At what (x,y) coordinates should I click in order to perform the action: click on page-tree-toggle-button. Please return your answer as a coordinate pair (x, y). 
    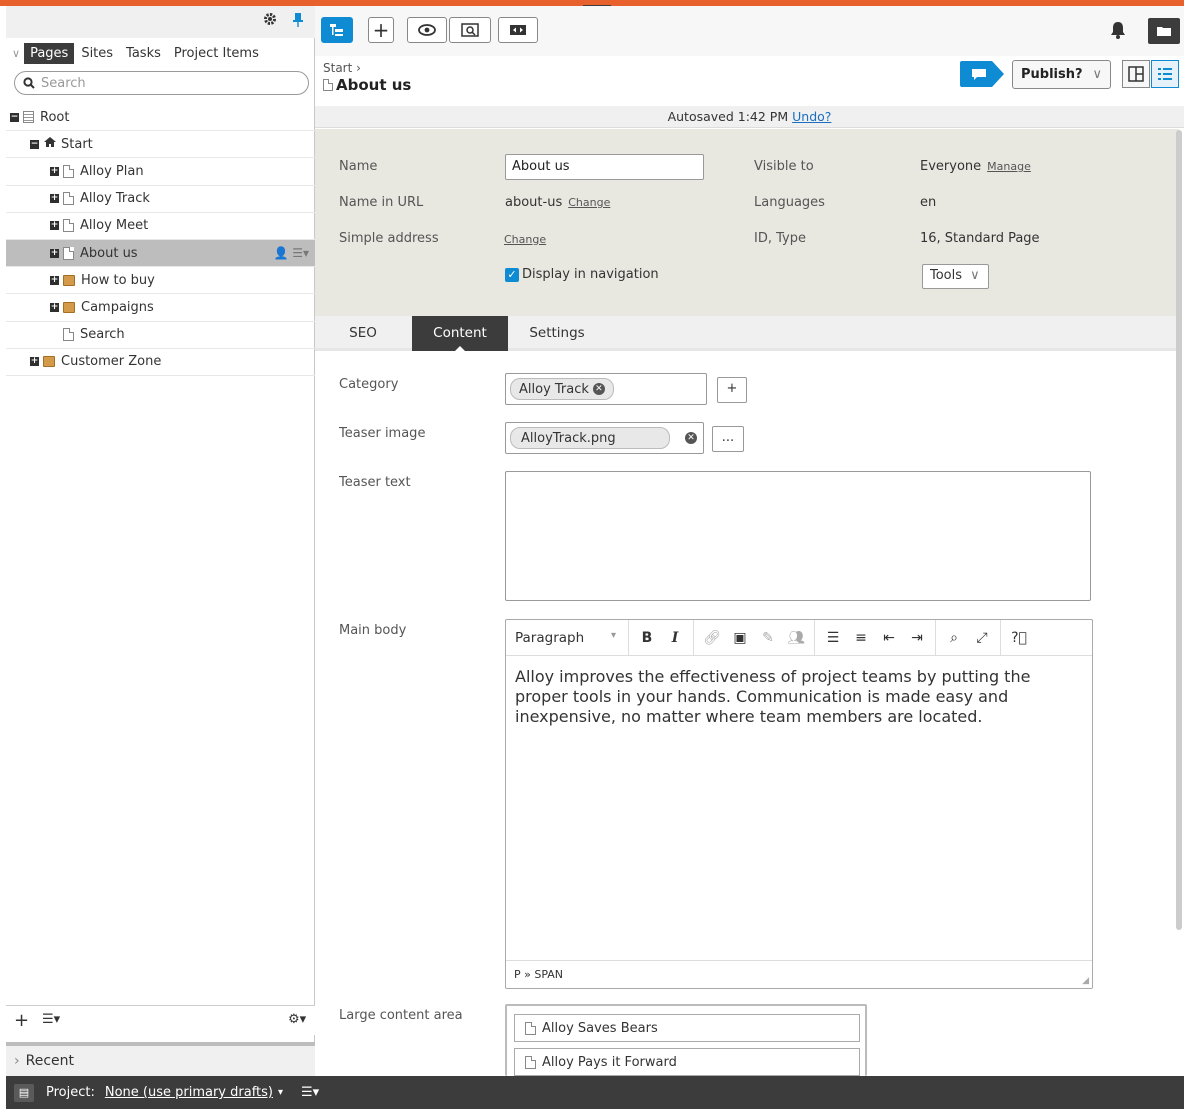
    Looking at the image, I should click on (337, 30).